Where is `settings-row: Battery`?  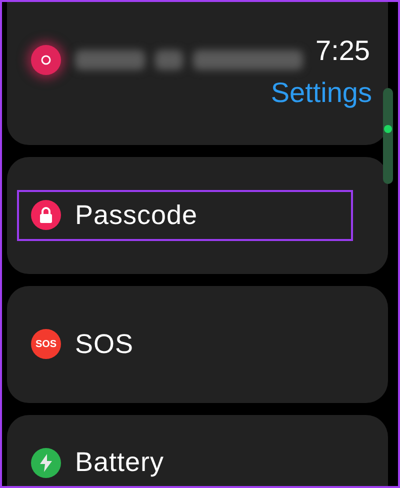
settings-row: Battery is located at coordinates (185, 461).